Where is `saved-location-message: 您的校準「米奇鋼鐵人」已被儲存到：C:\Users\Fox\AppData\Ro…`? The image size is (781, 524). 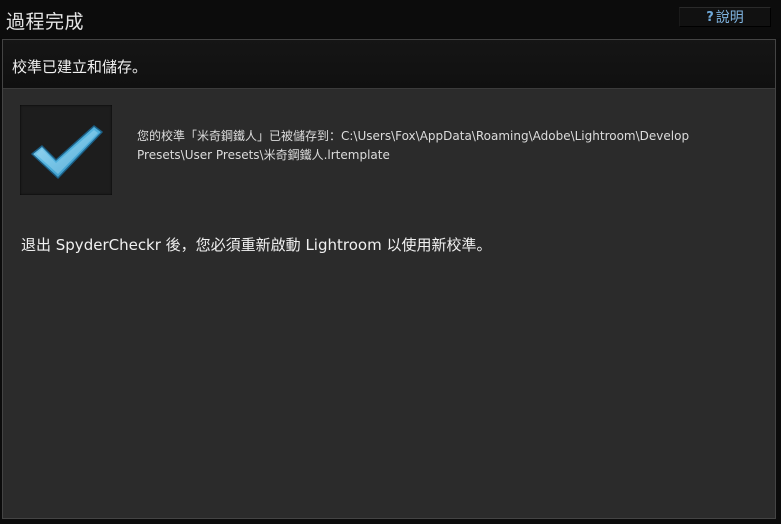
saved-location-message: 您的校準「米奇鋼鐵人」已被儲存到：C:\Users\Fox\AppData\Ro… is located at coordinates (413, 145).